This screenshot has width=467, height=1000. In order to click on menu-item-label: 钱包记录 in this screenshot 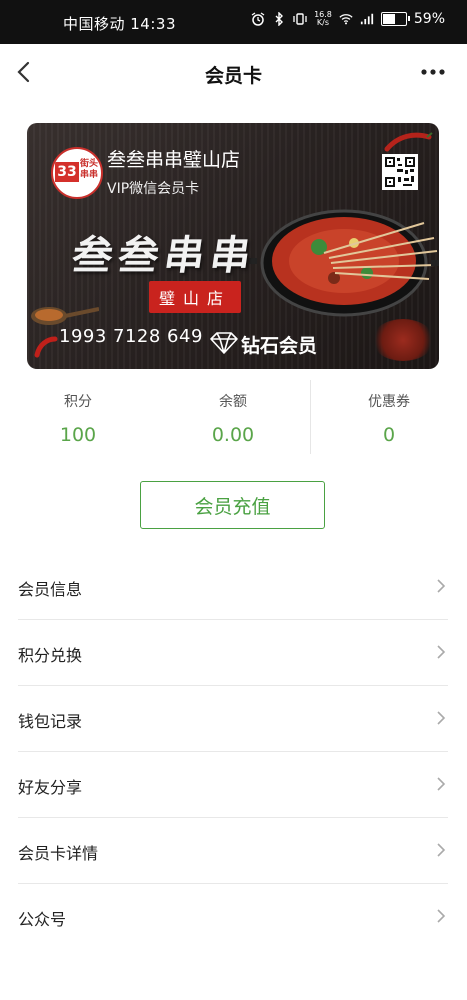, I will do `click(50, 721)`.